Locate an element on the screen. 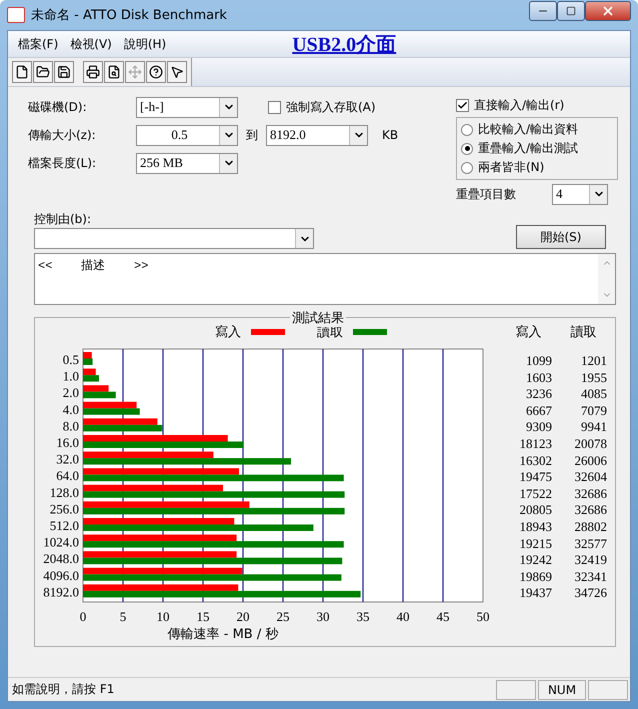 This screenshot has height=709, width=638. maximize-icon is located at coordinates (571, 11).